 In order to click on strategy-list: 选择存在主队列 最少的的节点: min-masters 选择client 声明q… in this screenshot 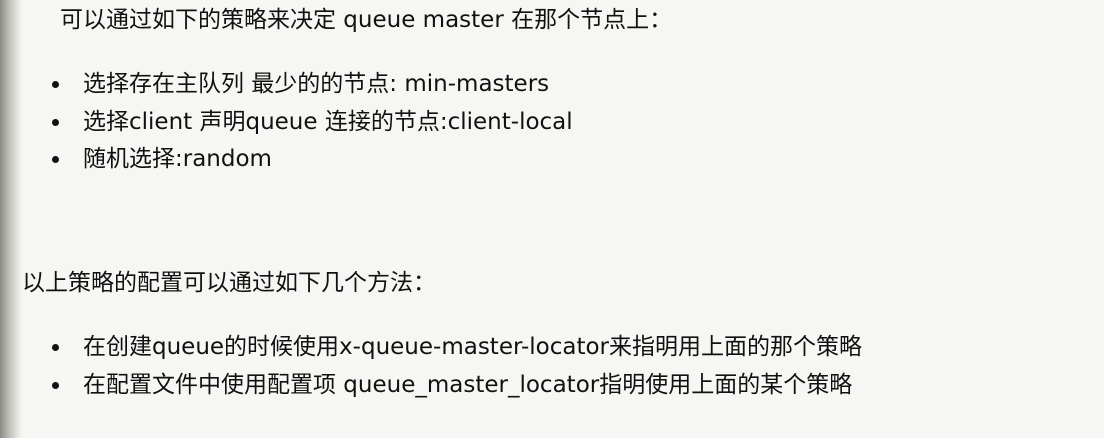, I will do `click(286, 125)`.